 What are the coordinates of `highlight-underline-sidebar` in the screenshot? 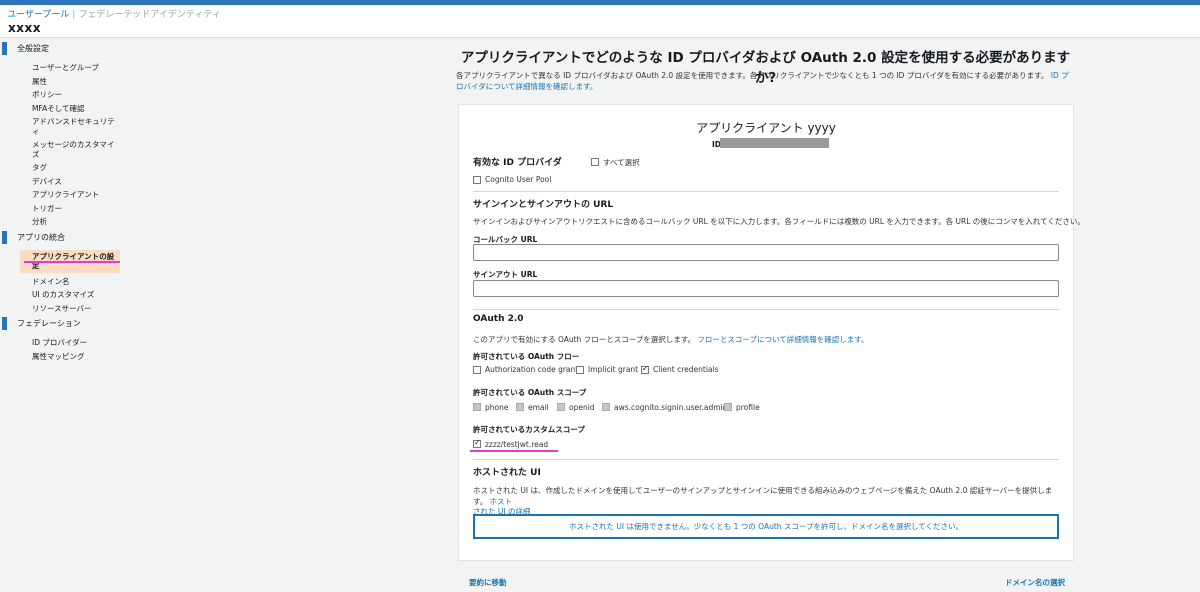 It's located at (72, 262).